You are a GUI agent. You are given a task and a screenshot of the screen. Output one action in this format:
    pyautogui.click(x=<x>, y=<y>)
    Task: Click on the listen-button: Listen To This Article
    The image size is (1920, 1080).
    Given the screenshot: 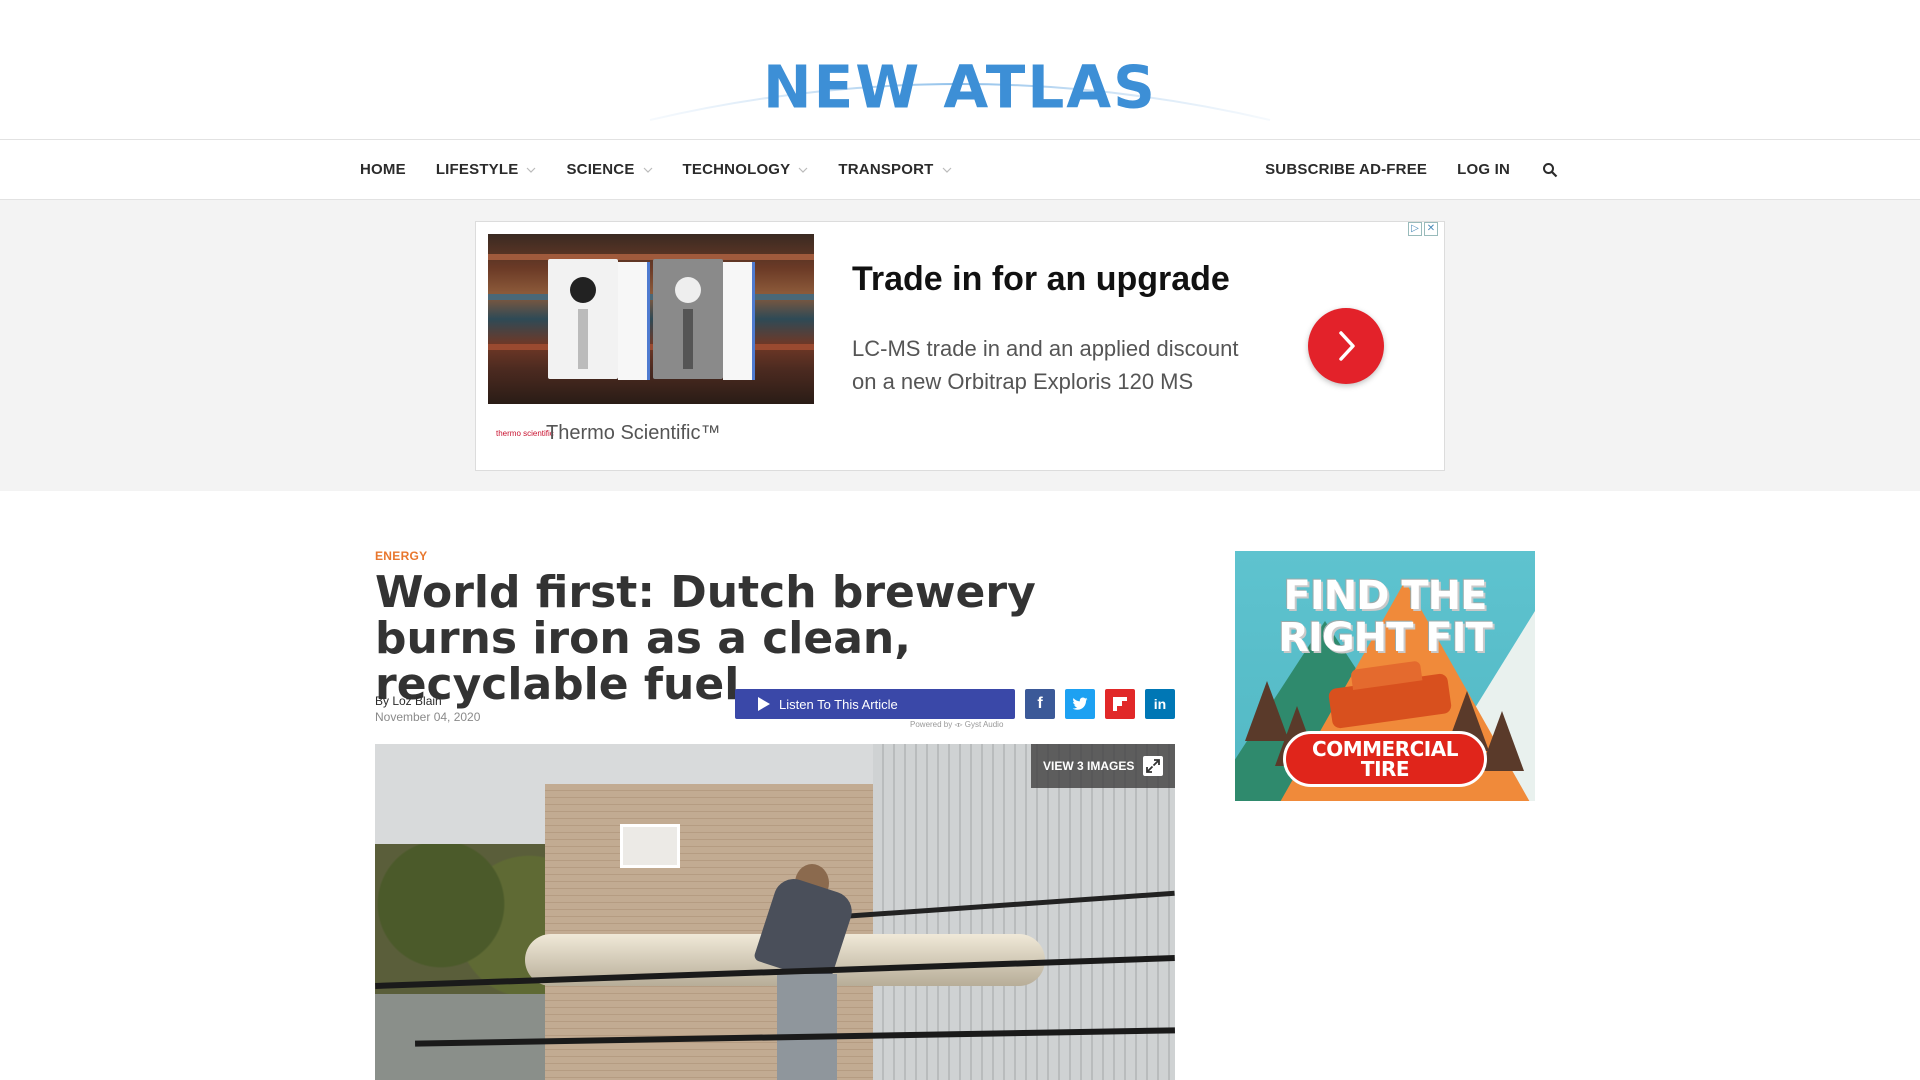 What is the action you would take?
    pyautogui.click(x=875, y=704)
    